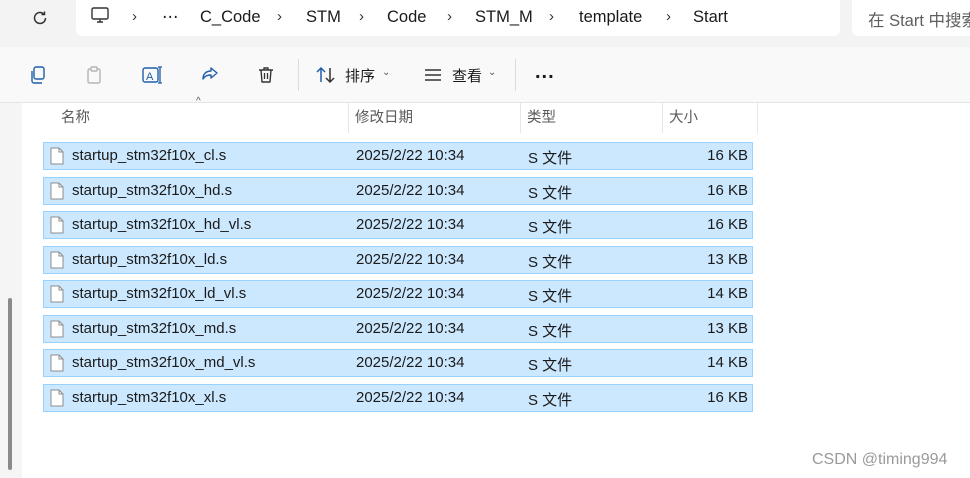 The width and height of the screenshot is (970, 478). What do you see at coordinates (384, 118) in the screenshot?
I see `column-header-date: 修改日期` at bounding box center [384, 118].